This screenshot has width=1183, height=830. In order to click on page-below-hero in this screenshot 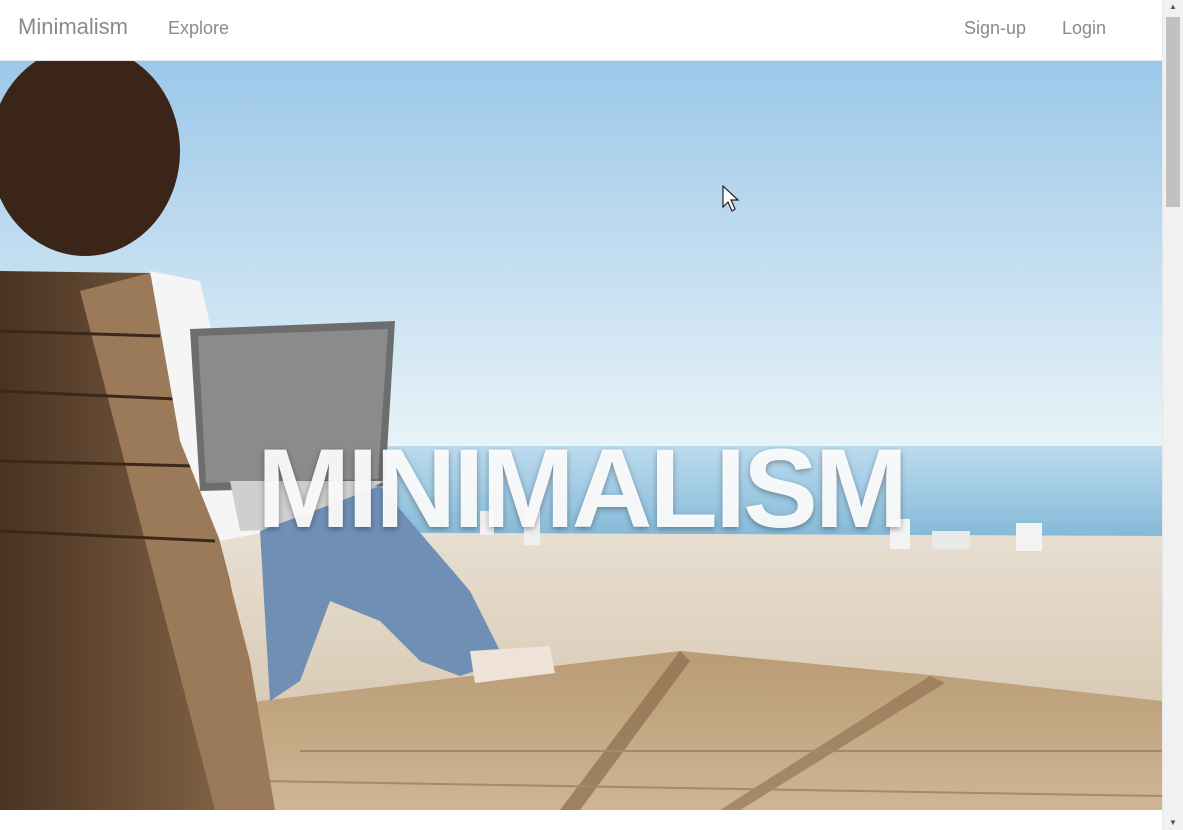, I will do `click(581, 820)`.